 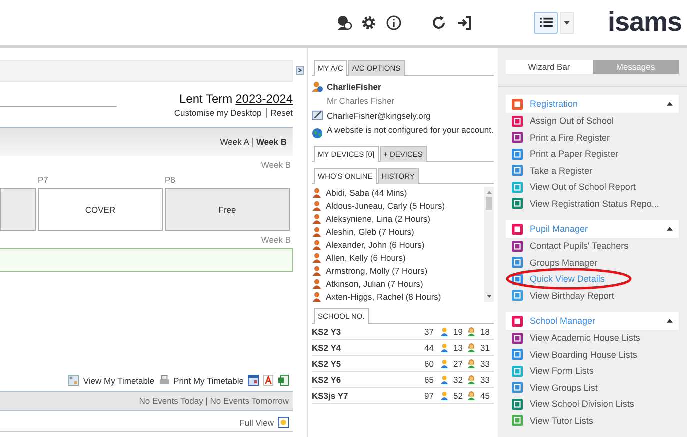 What do you see at coordinates (235, 142) in the screenshot?
I see `week-link: Week A` at bounding box center [235, 142].